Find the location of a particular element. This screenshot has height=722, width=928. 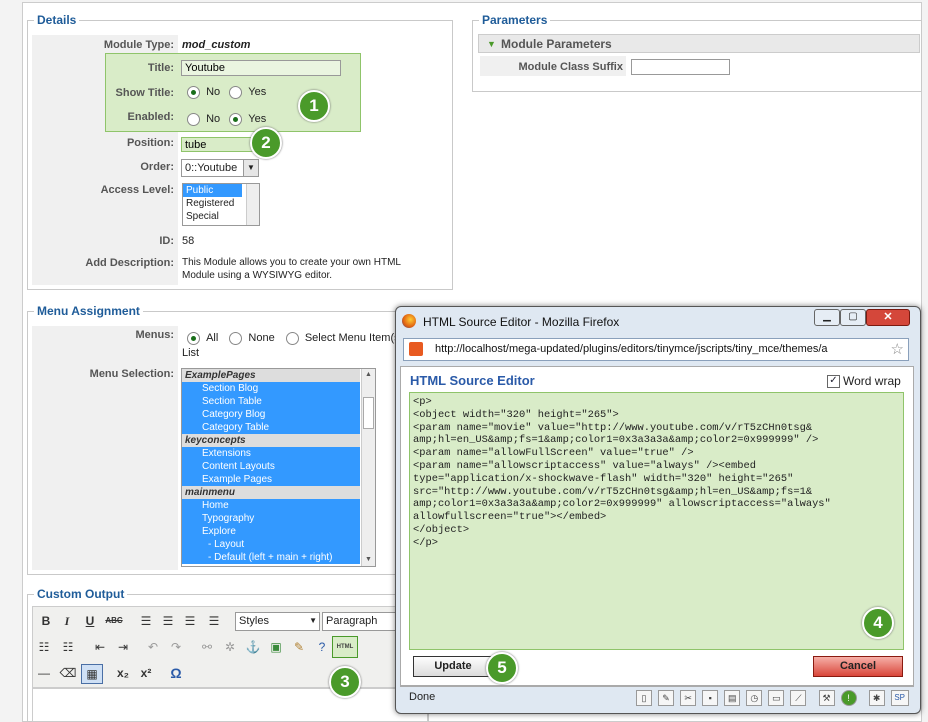

clock-status-icon: ◷ is located at coordinates (754, 698).